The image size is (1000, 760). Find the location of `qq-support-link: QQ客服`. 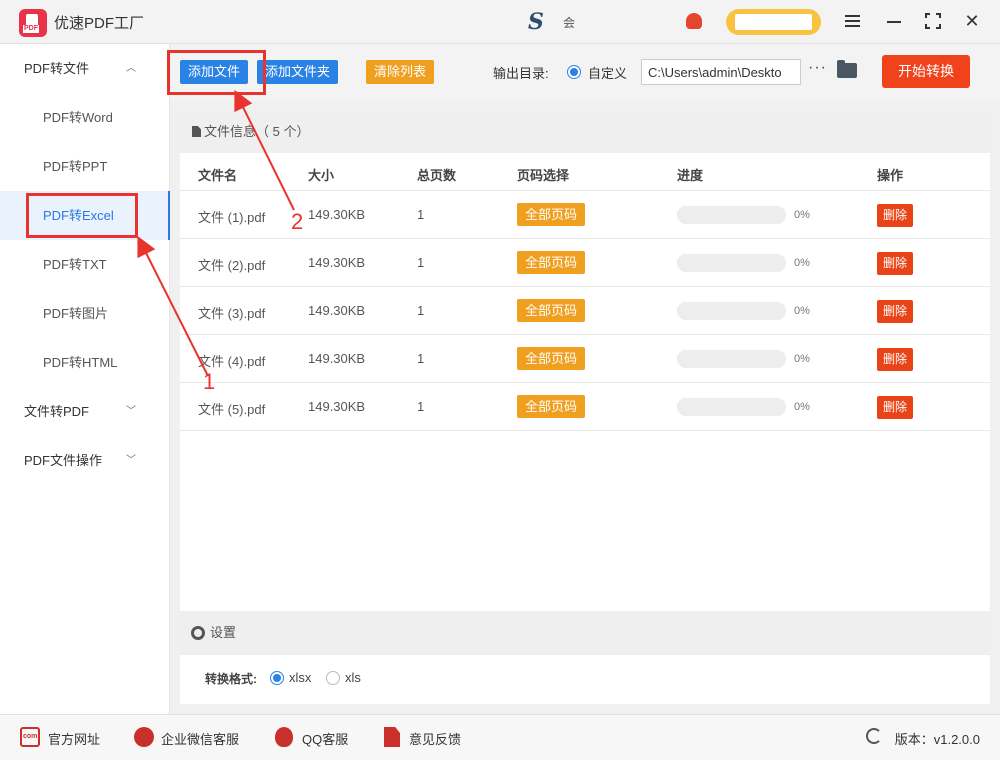

qq-support-link: QQ客服 is located at coordinates (325, 738).